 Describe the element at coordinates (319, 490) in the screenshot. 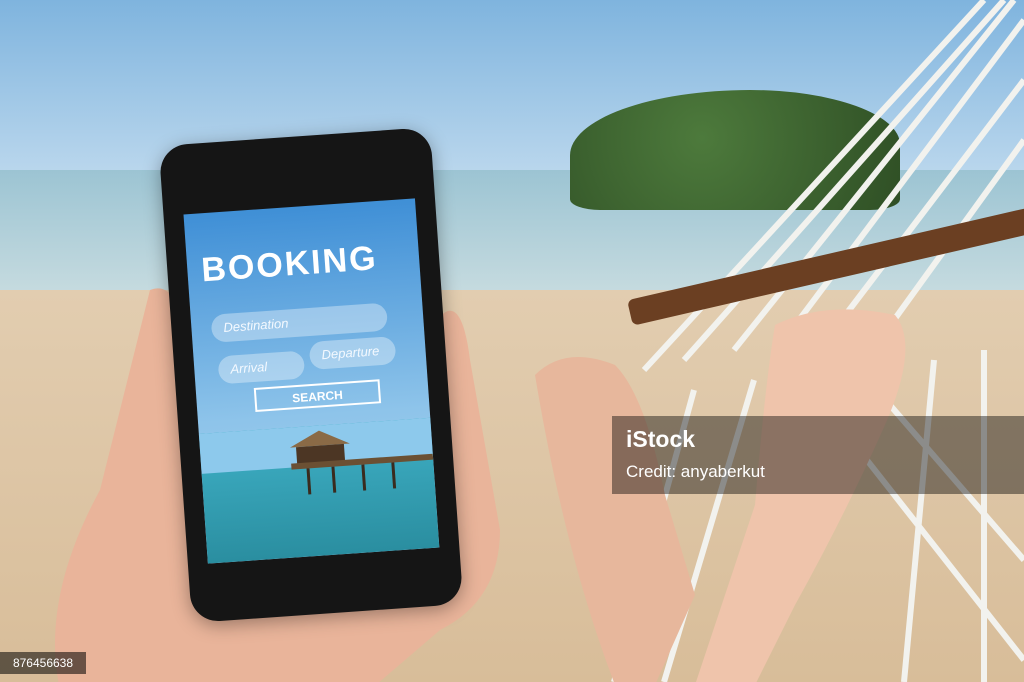

I see `resort-pier-photo` at that location.